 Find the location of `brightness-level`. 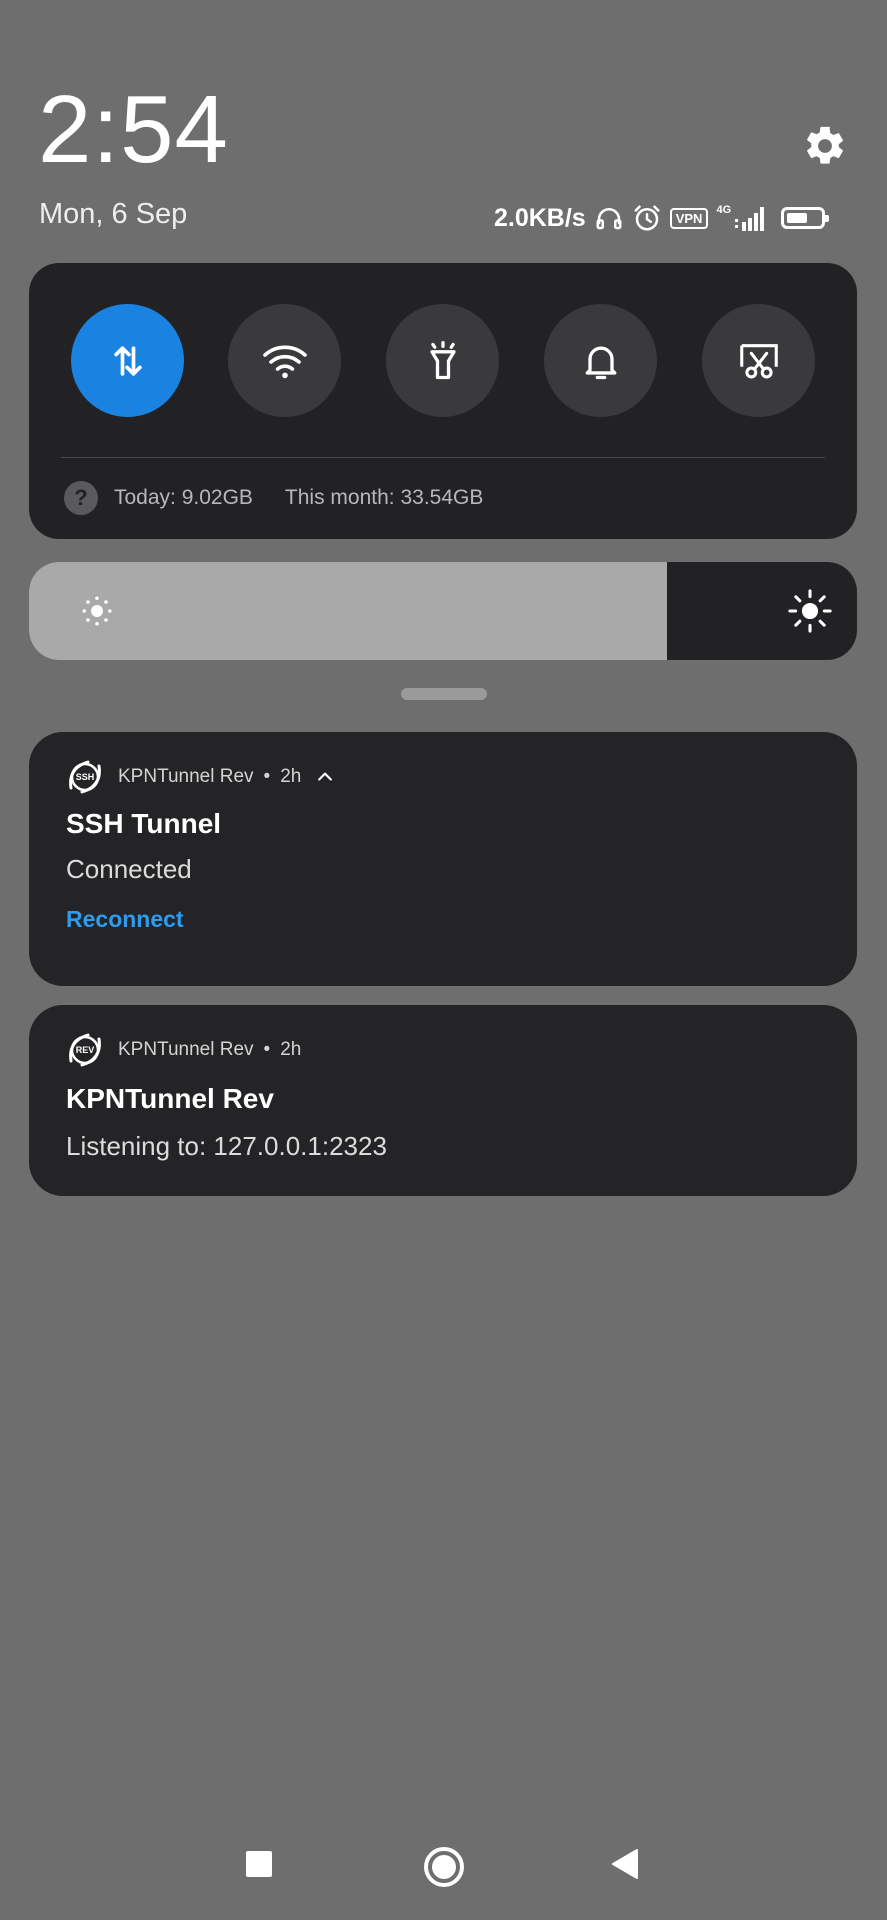

brightness-level is located at coordinates (348, 611).